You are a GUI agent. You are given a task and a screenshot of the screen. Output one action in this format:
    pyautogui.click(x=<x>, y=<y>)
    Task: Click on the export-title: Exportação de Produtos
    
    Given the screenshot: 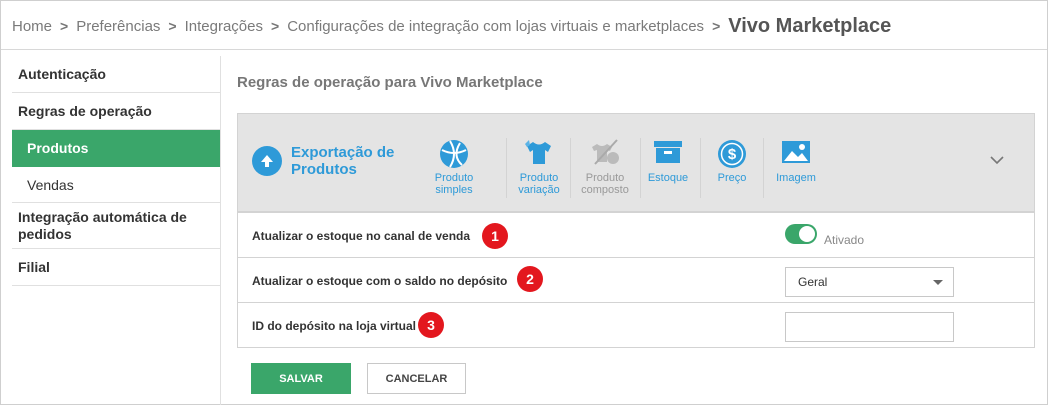 What is the action you would take?
    pyautogui.click(x=343, y=161)
    